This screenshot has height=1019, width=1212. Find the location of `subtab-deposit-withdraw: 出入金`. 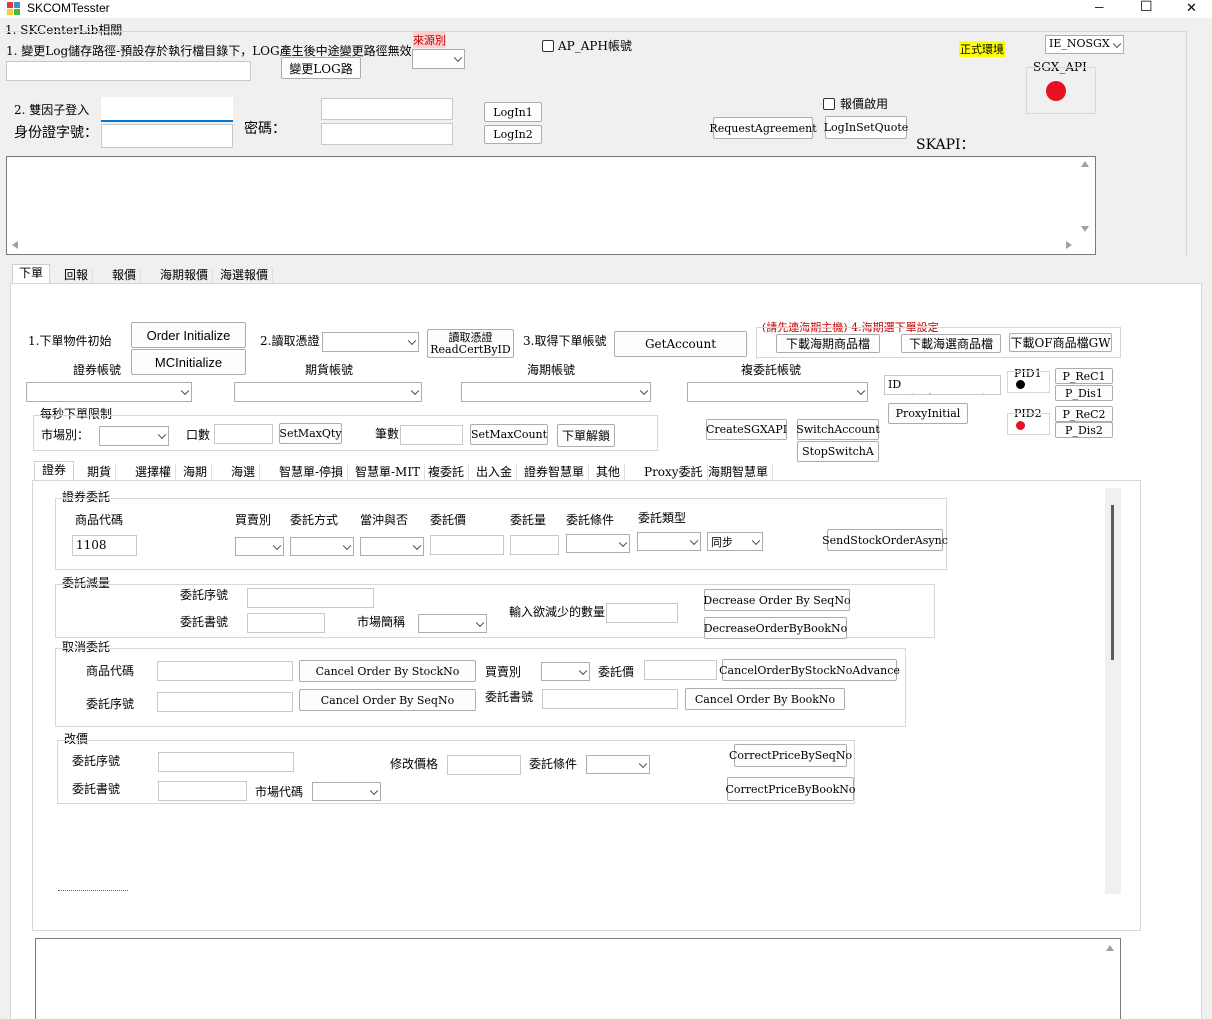

subtab-deposit-withdraw: 出入金 is located at coordinates (495, 472).